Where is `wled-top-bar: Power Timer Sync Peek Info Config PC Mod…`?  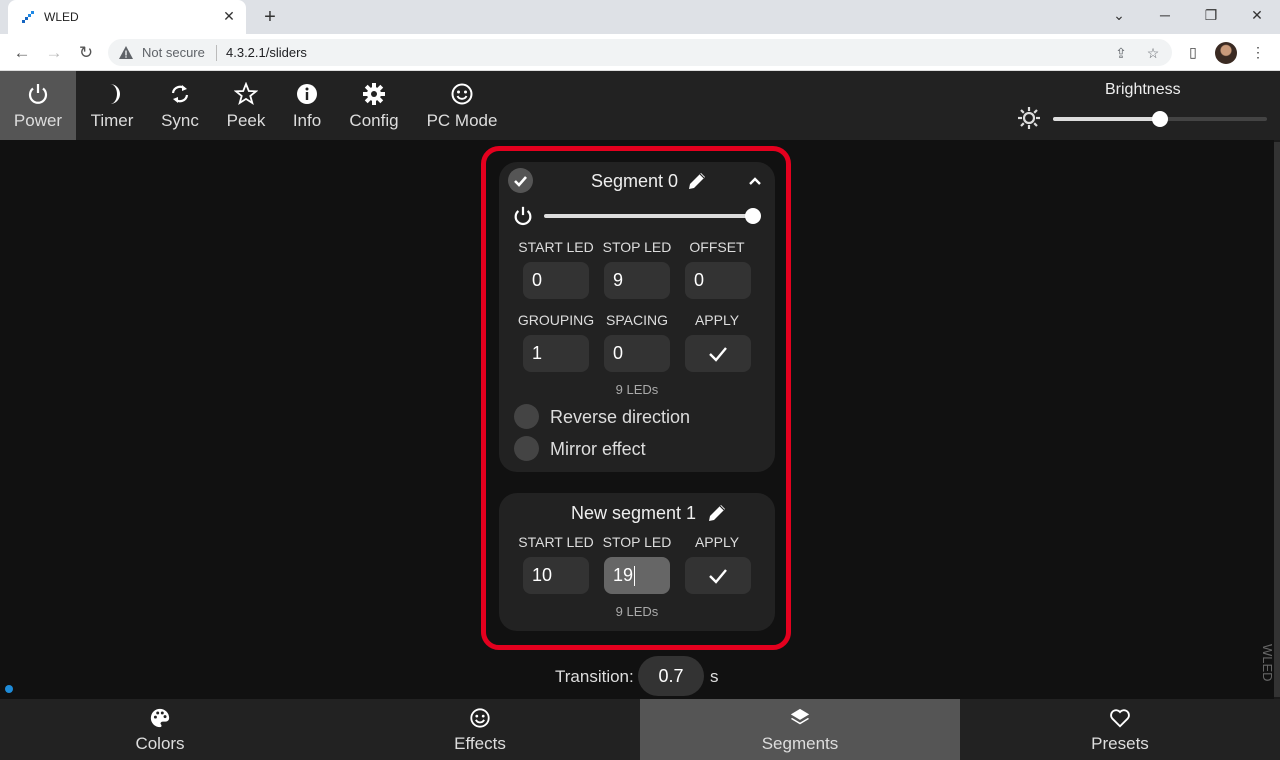
wled-top-bar: Power Timer Sync Peek Info Config PC Mod… is located at coordinates (640, 105).